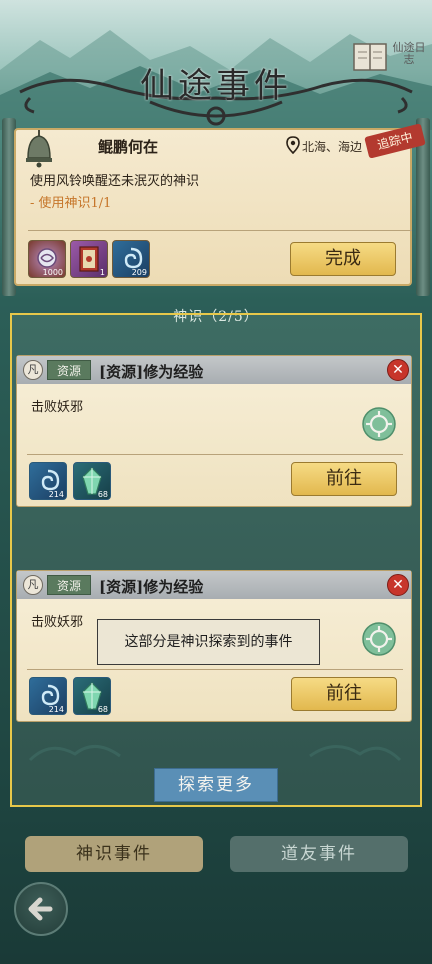 Image resolution: width=432 pixels, height=964 pixels. I want to click on reward-count: 1000, so click(52, 272).